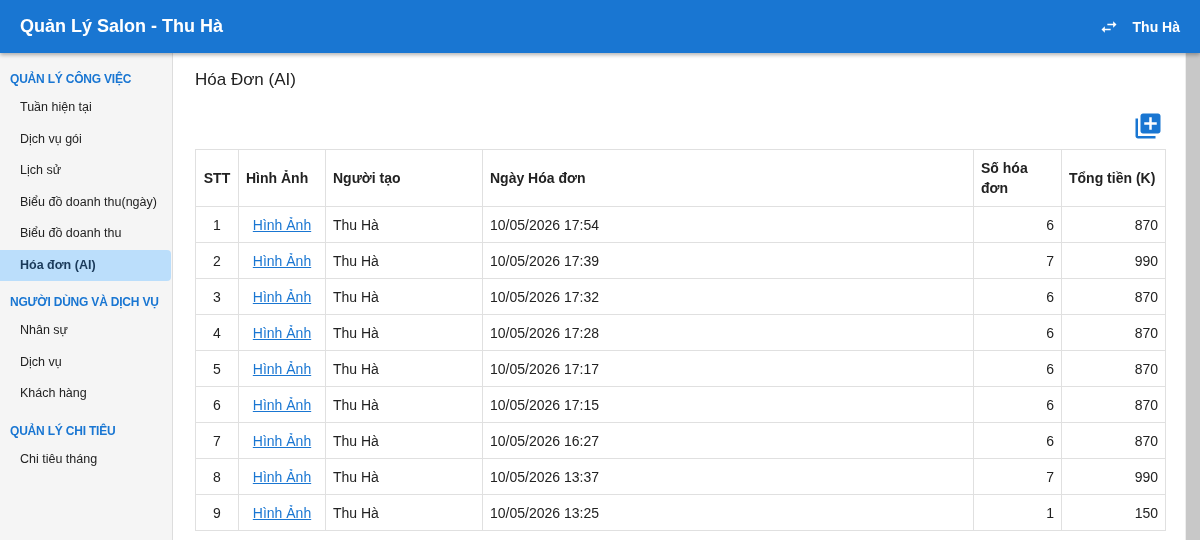  Describe the element at coordinates (85, 234) in the screenshot. I see `sidebar-item: Biểu đồ doanh thu` at that location.